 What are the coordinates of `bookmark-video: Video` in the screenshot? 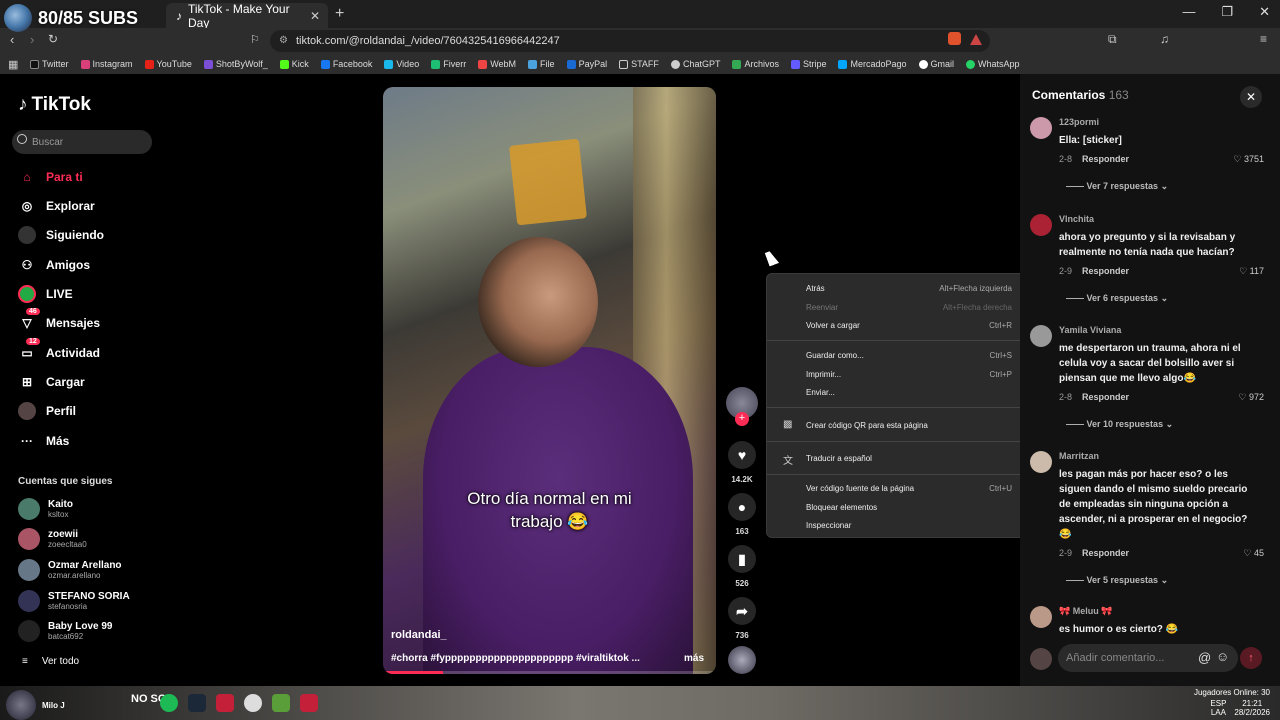 It's located at (401, 64).